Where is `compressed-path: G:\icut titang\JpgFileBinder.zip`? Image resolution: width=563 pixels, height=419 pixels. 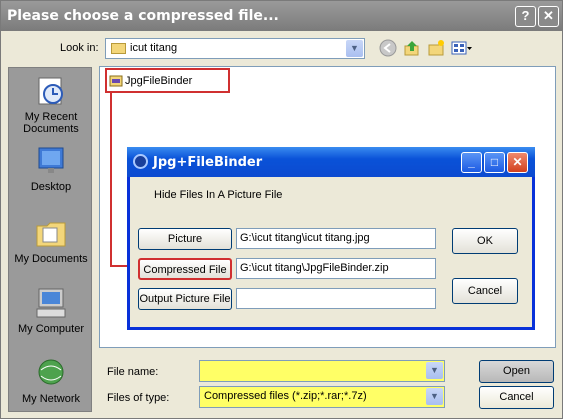
compressed-path: G:\icut titang\JpgFileBinder.zip is located at coordinates (314, 268).